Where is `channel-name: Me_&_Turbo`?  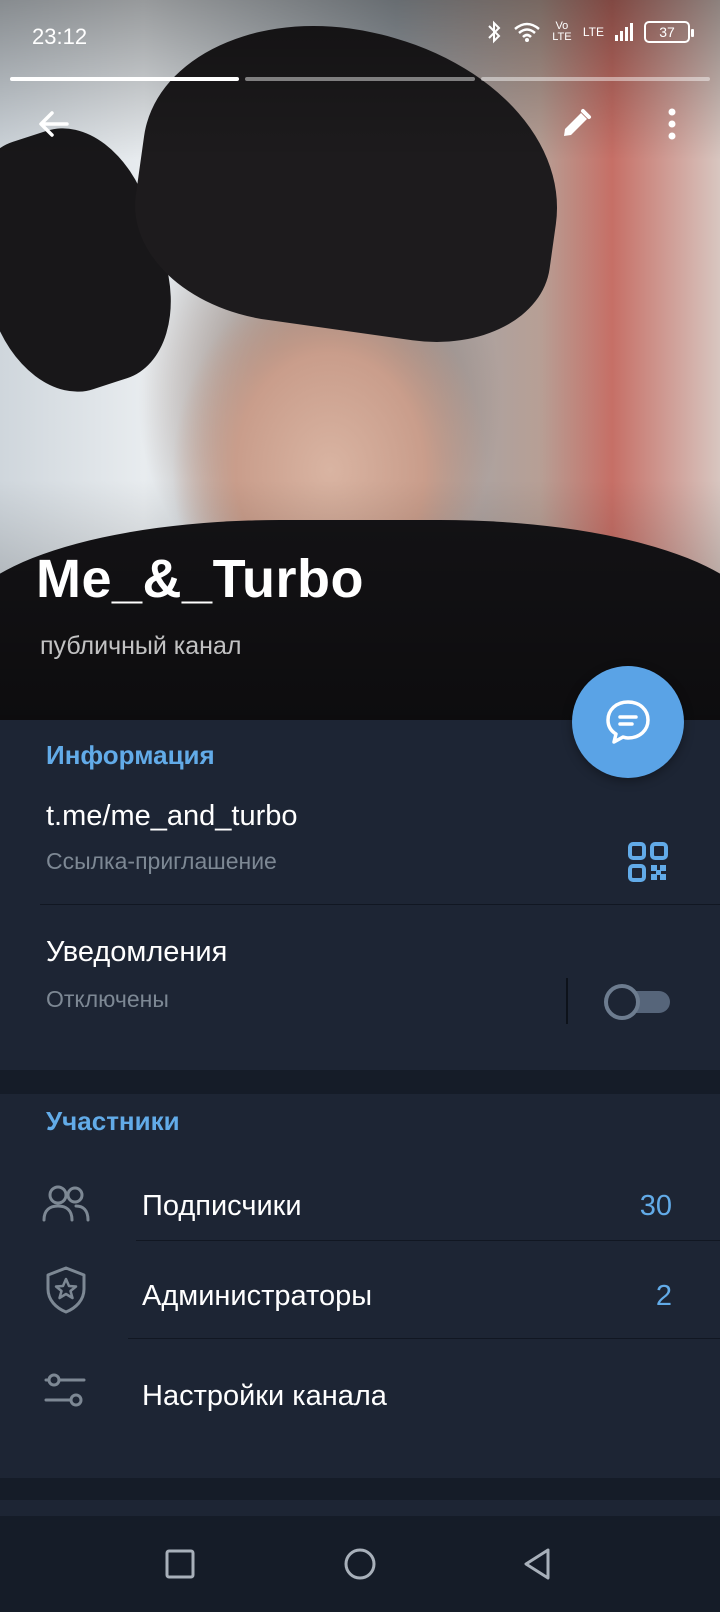
channel-name: Me_&_Turbo is located at coordinates (200, 579).